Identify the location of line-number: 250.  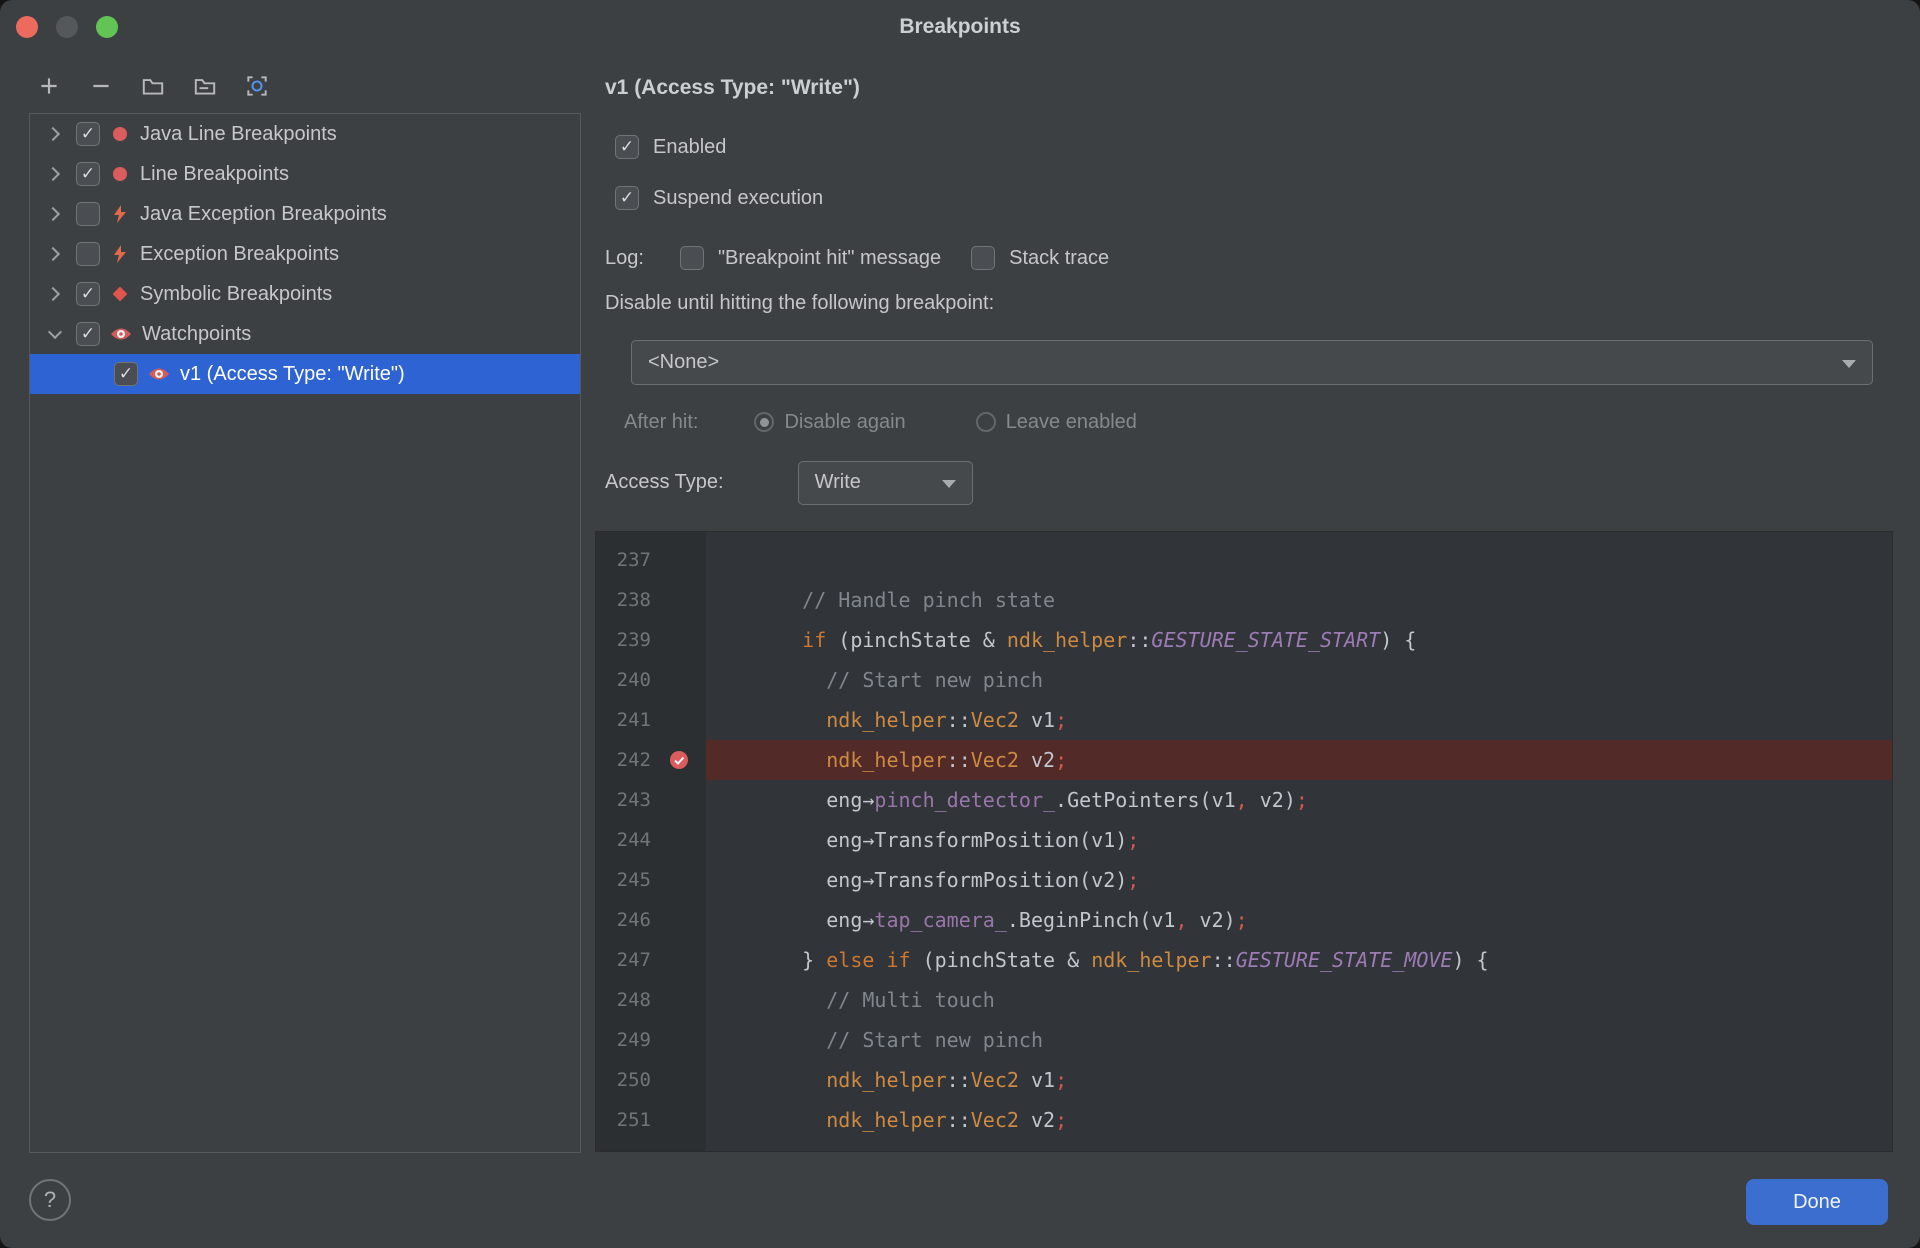
(633, 1080).